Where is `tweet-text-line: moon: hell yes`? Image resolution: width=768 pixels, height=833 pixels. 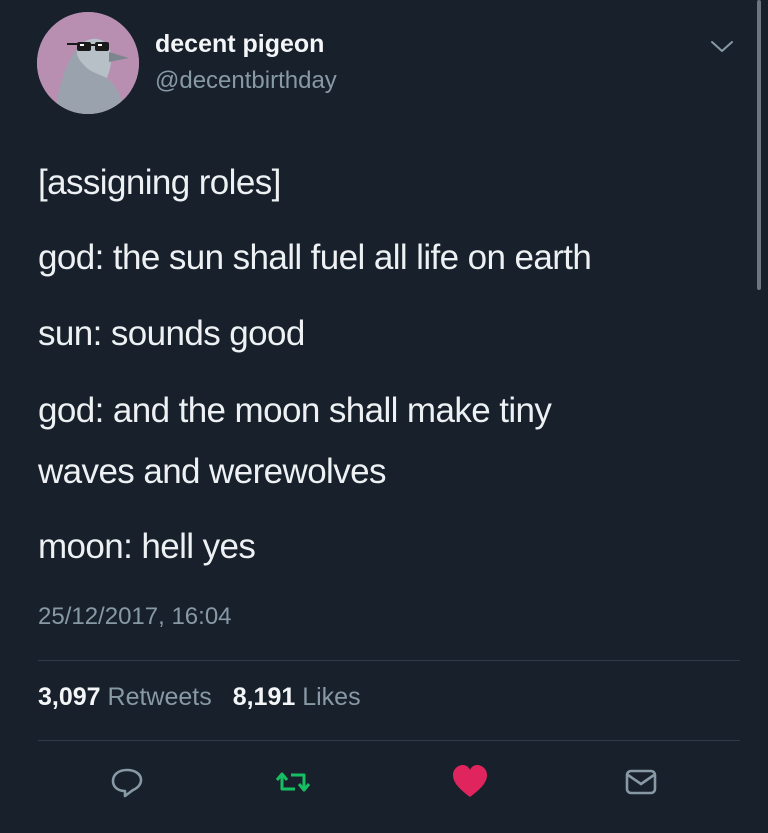
tweet-text-line: moon: hell yes is located at coordinates (147, 546).